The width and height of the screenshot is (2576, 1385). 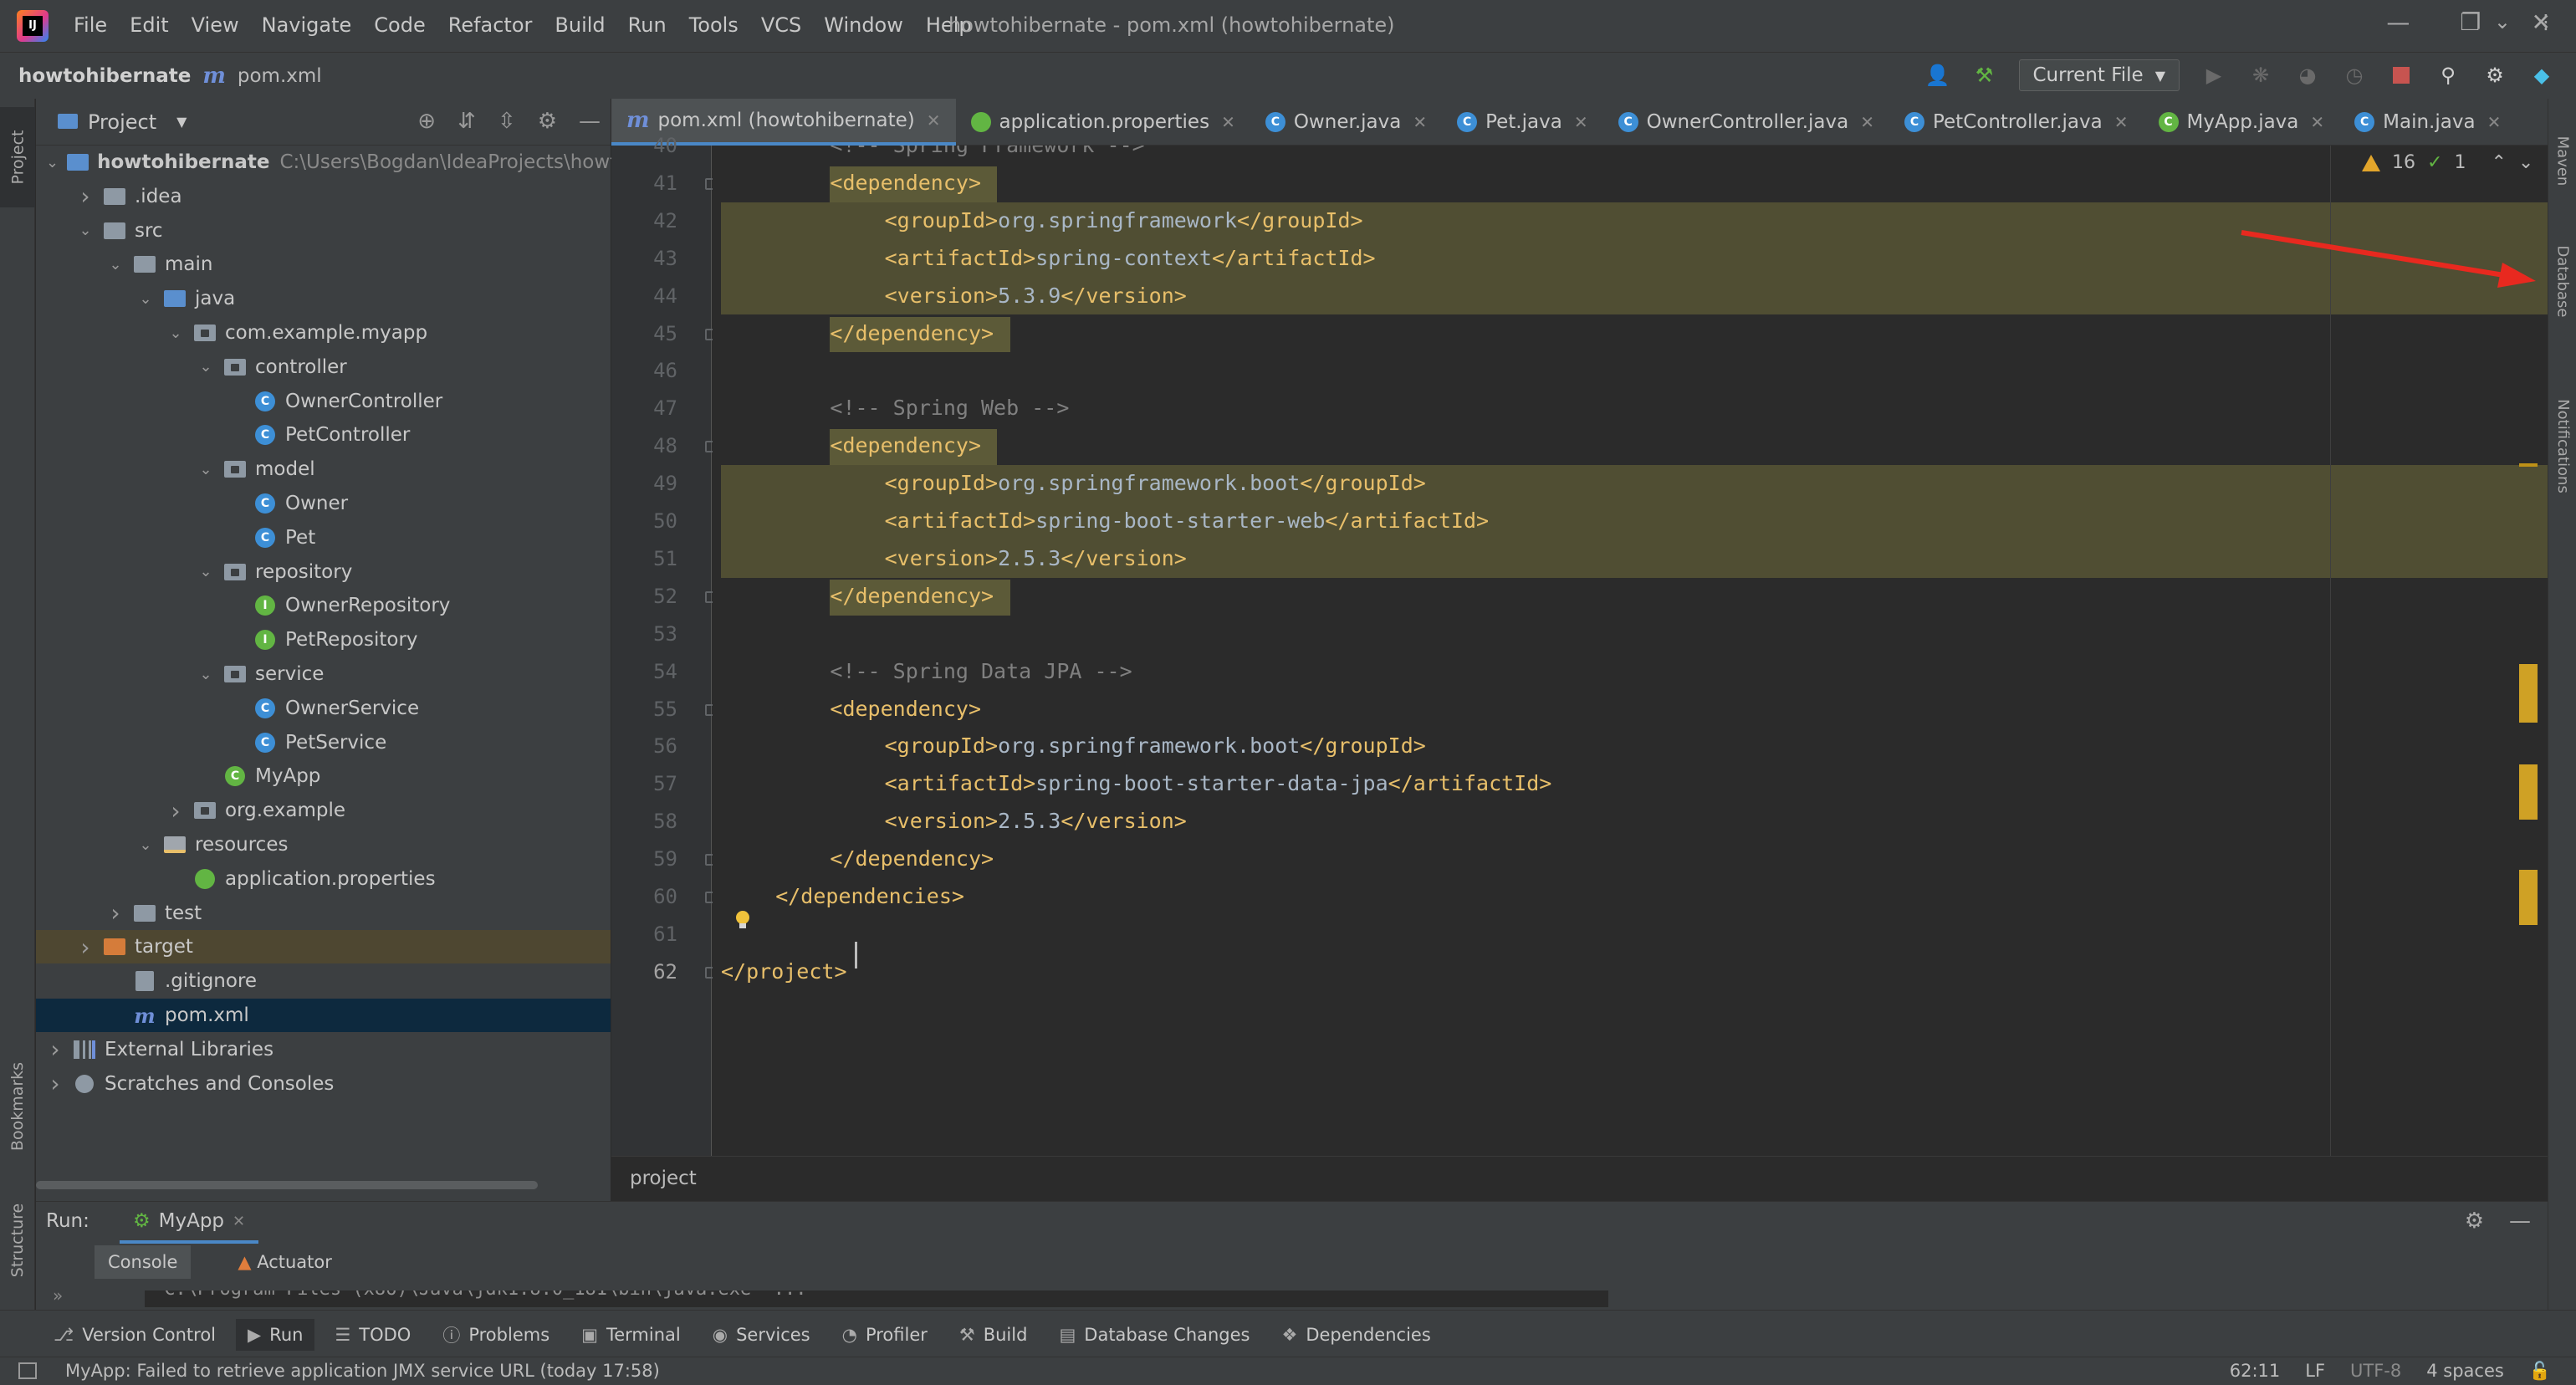 I want to click on tree-item-scratches-and-consoles: › Scratches and Consoles, so click(x=323, y=1084).